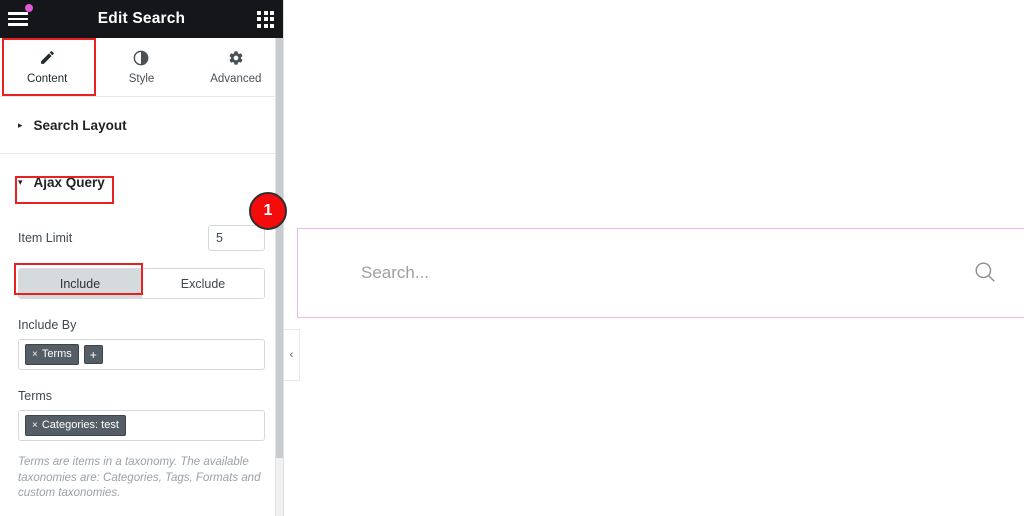  What do you see at coordinates (141, 354) in the screenshot?
I see `include-by-field: × Terms +` at bounding box center [141, 354].